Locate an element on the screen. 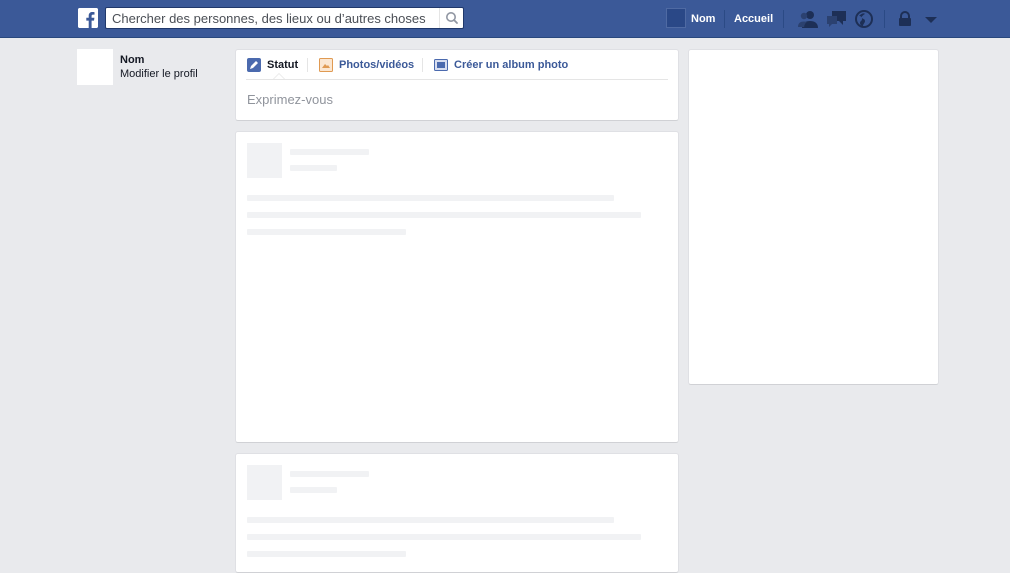 This screenshot has width=1010, height=573. top-bar: Nom Accueil is located at coordinates (505, 19).